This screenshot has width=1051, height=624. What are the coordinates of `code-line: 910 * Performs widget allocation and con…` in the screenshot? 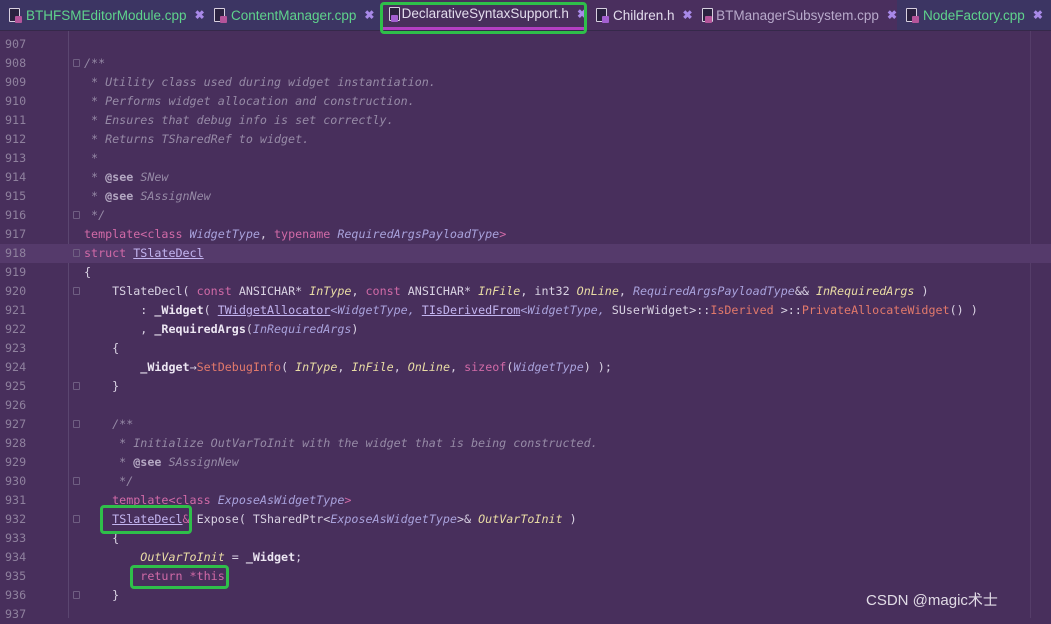 It's located at (525, 101).